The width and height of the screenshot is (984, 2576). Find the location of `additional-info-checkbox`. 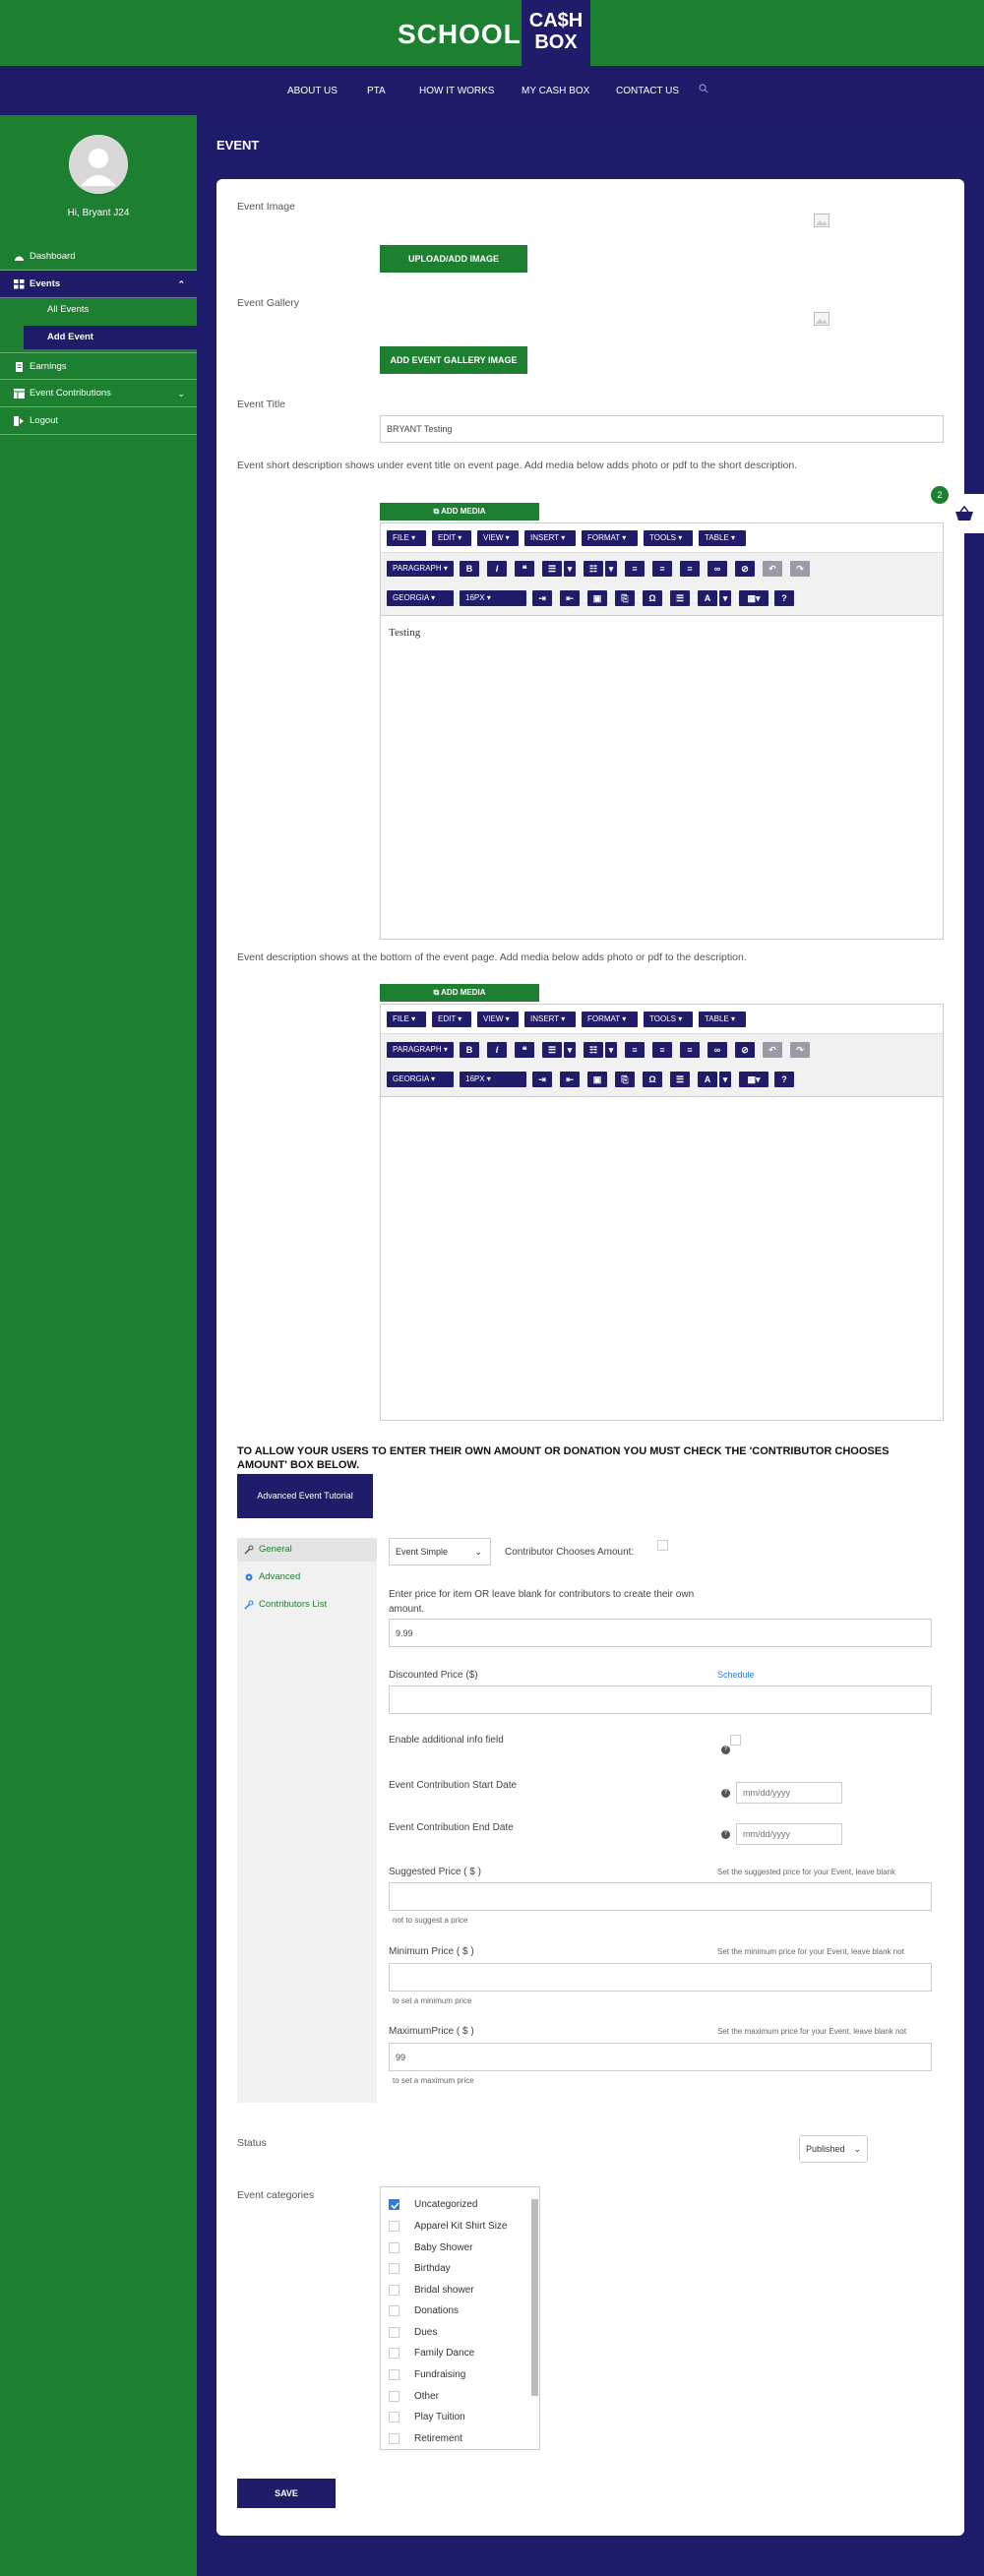

additional-info-checkbox is located at coordinates (735, 1740).